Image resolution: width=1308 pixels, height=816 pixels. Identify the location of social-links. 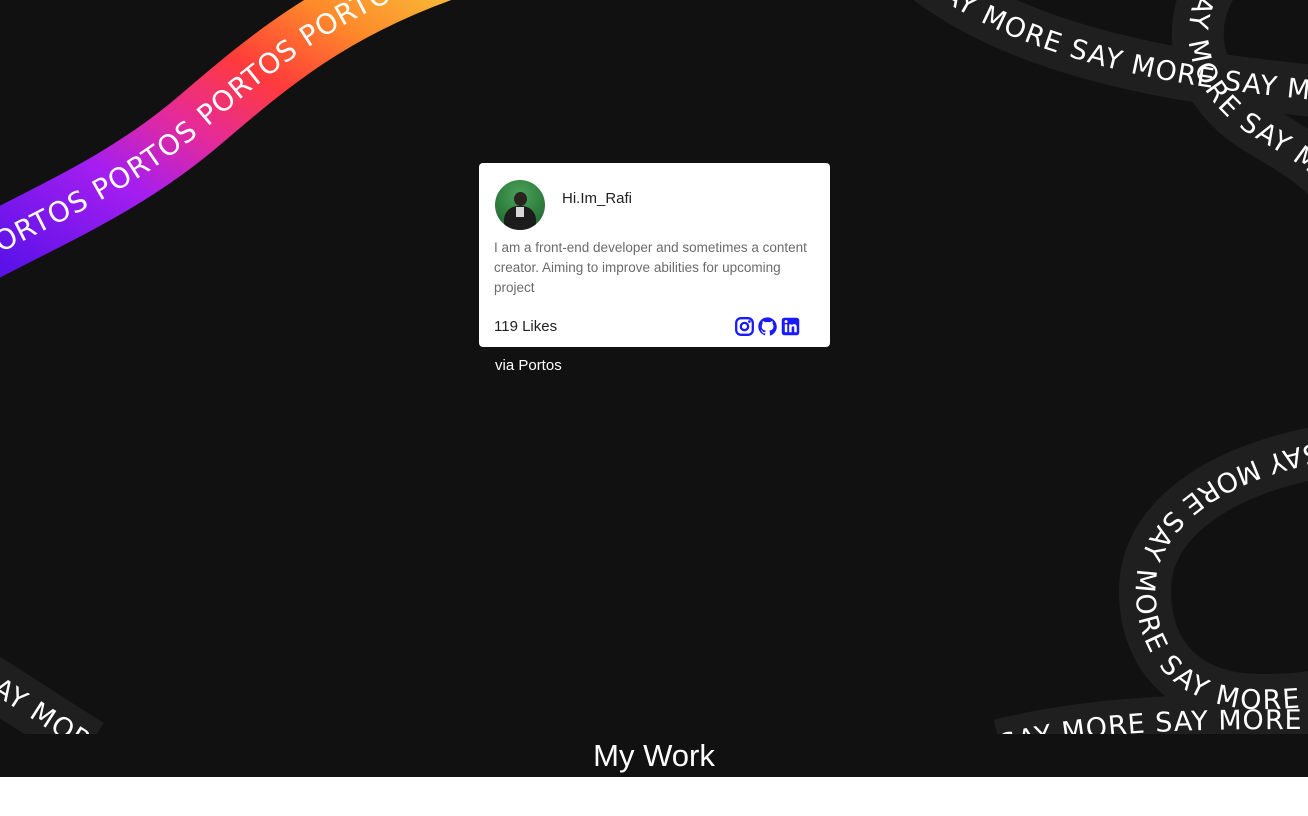
(767, 326).